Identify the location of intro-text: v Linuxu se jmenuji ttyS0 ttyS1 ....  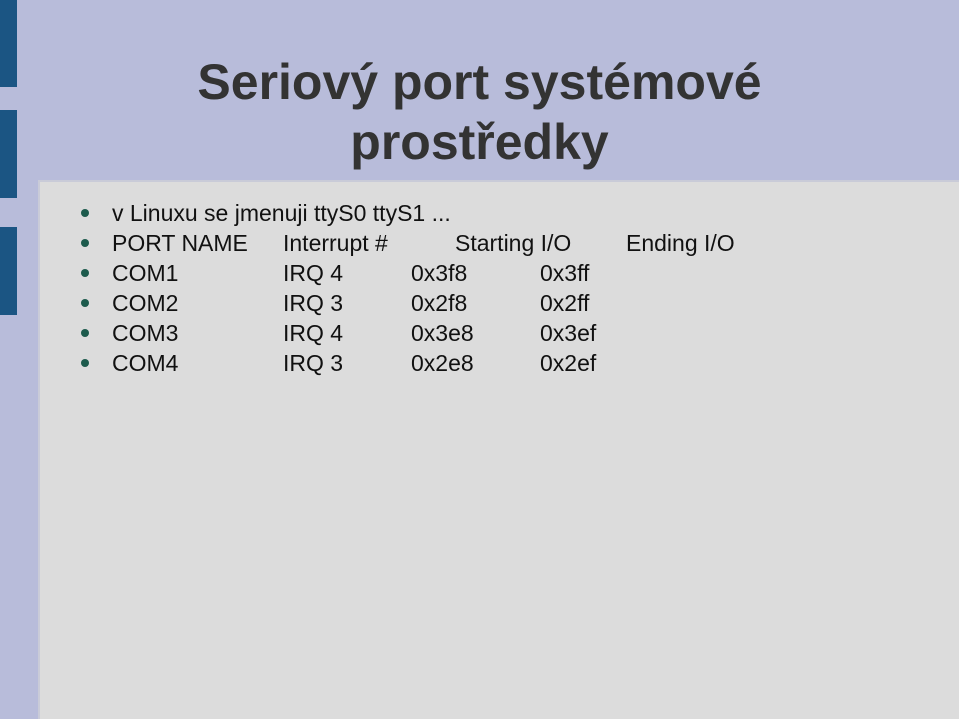
(281, 213).